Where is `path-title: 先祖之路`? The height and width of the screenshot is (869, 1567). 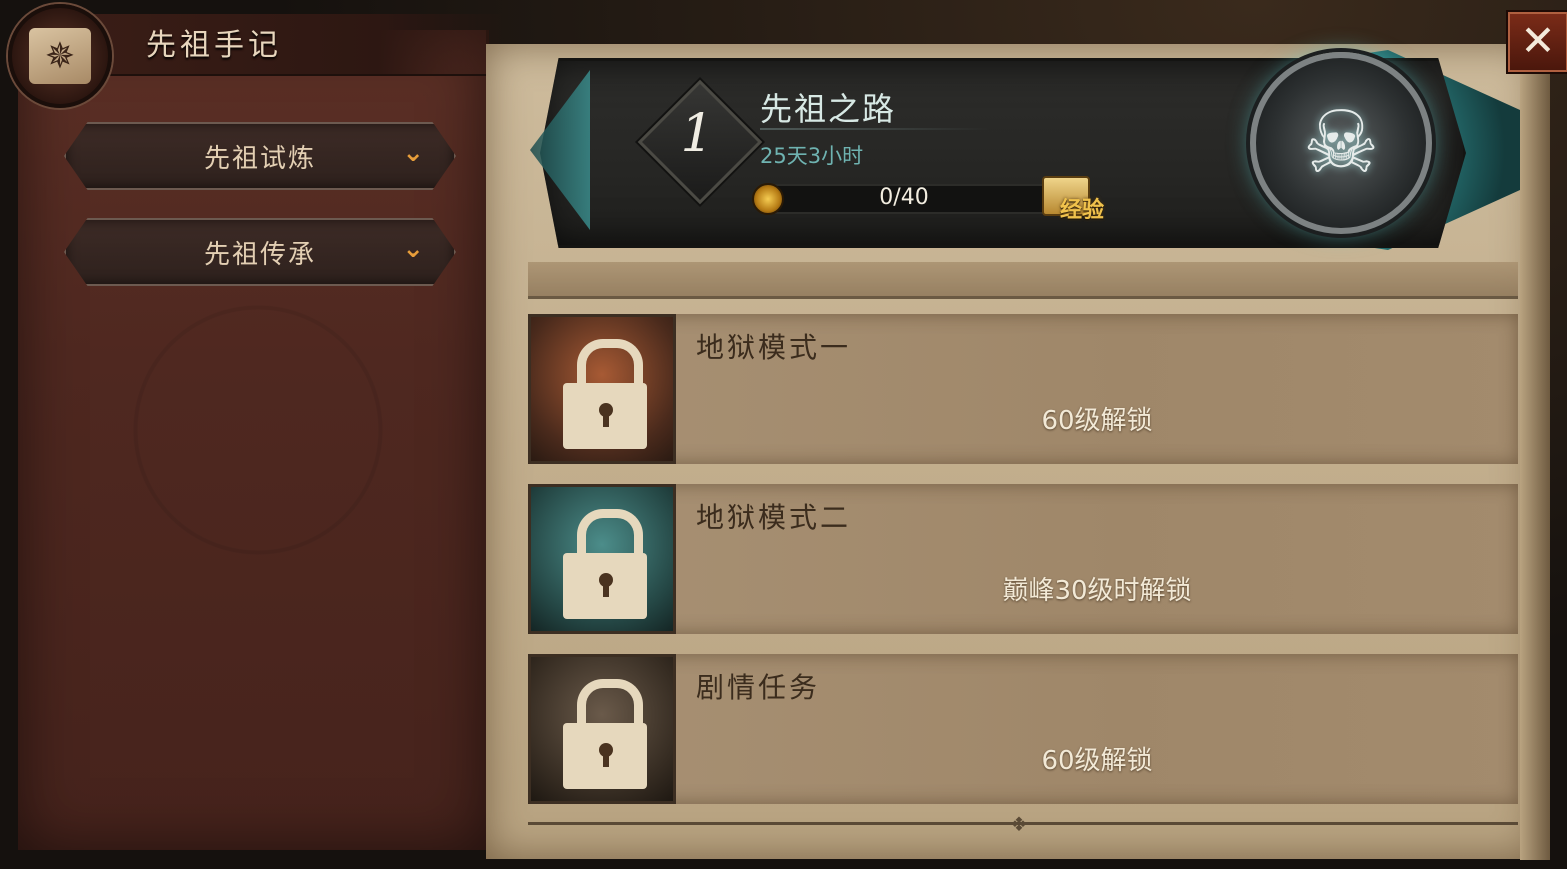 path-title: 先祖之路 is located at coordinates (828, 109).